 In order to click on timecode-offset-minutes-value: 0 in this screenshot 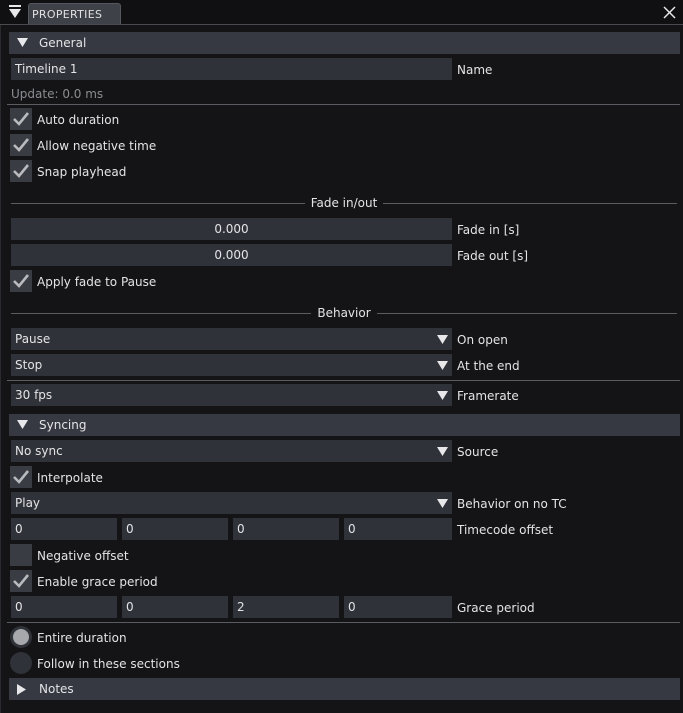, I will do `click(130, 529)`.